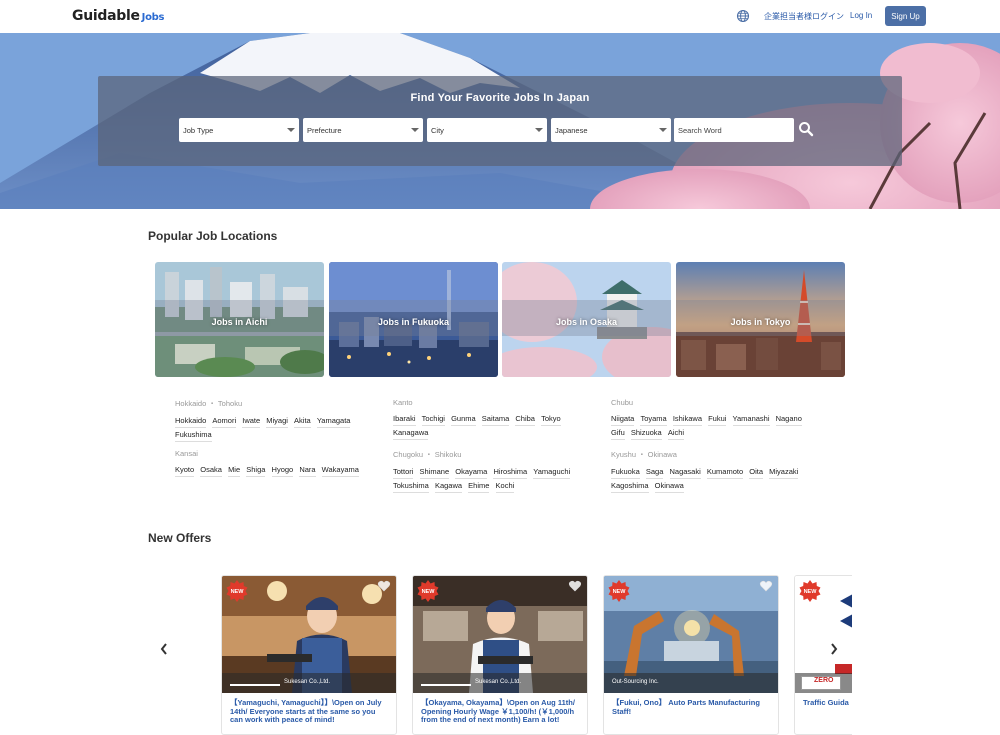  Describe the element at coordinates (198, 130) in the screenshot. I see `job-type-value: Job Type` at that location.